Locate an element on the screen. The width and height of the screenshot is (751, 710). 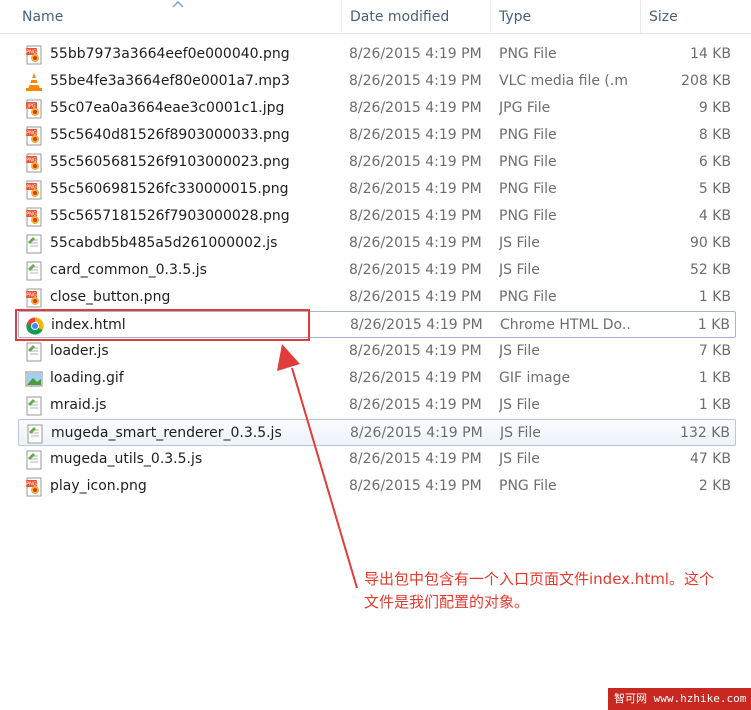
file-name: loader.js is located at coordinates (79, 351).